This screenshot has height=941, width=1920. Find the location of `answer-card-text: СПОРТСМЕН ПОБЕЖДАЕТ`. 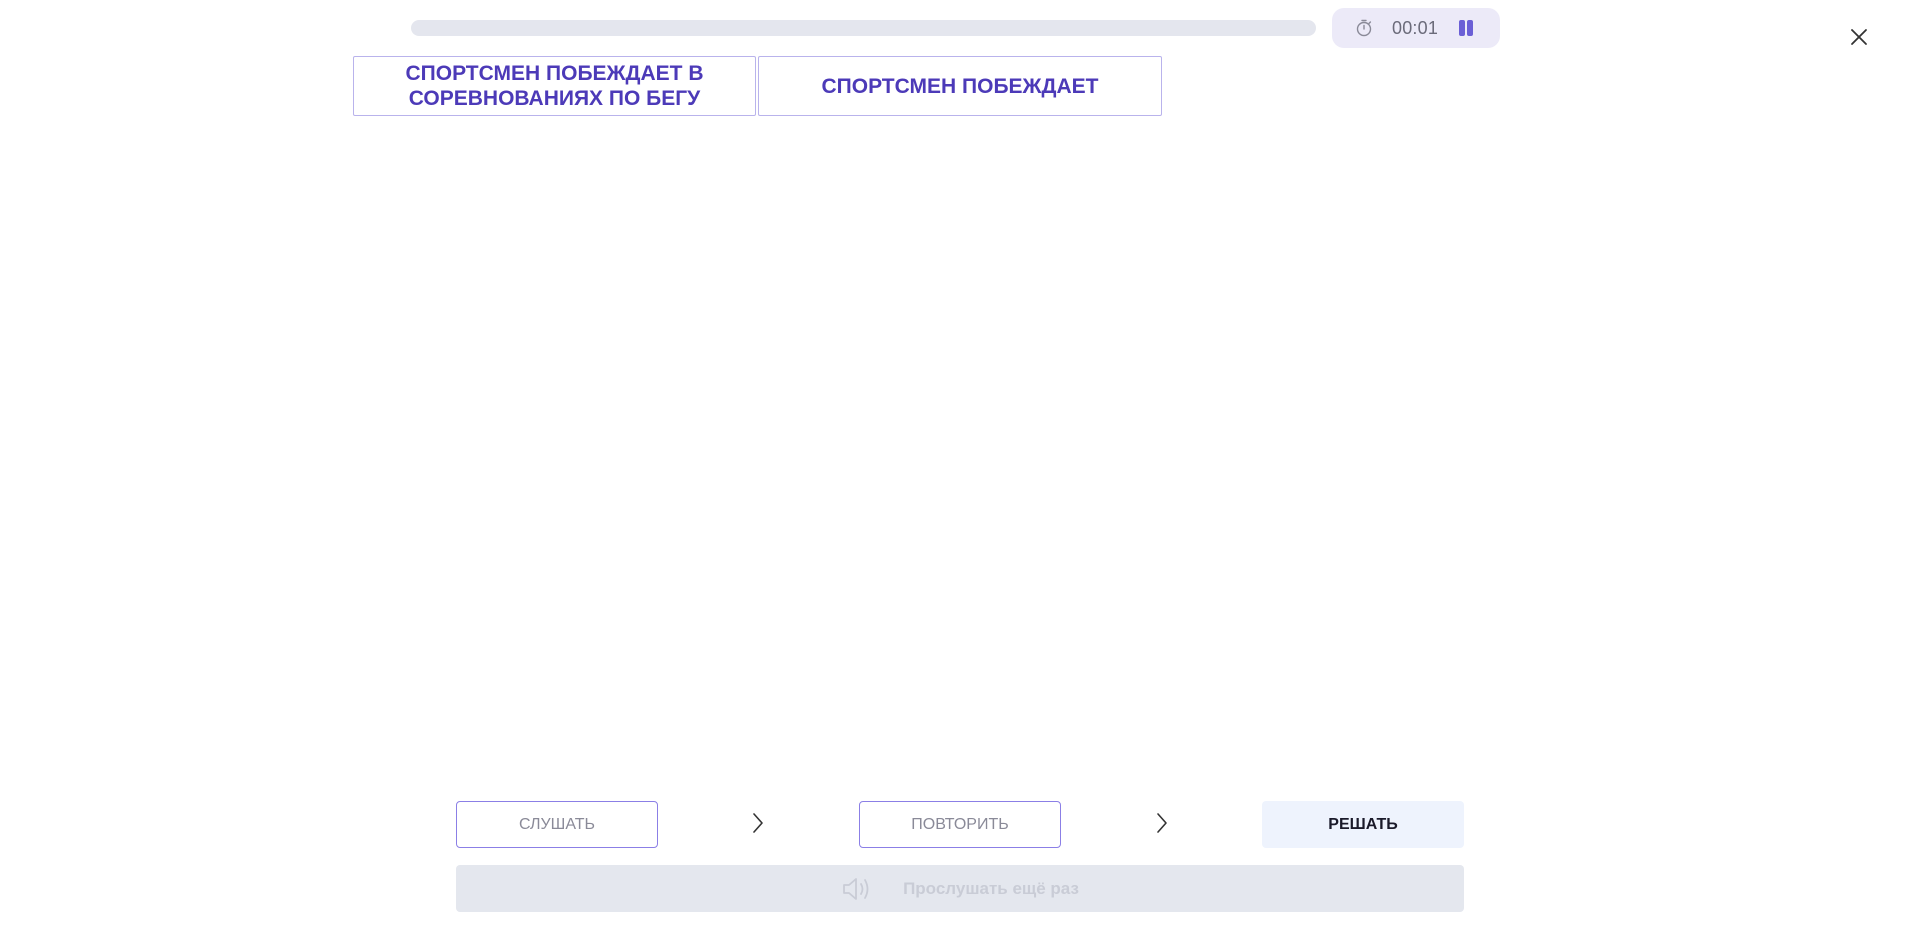

answer-card-text: СПОРТСМЕН ПОБЕЖДАЕТ is located at coordinates (960, 86).